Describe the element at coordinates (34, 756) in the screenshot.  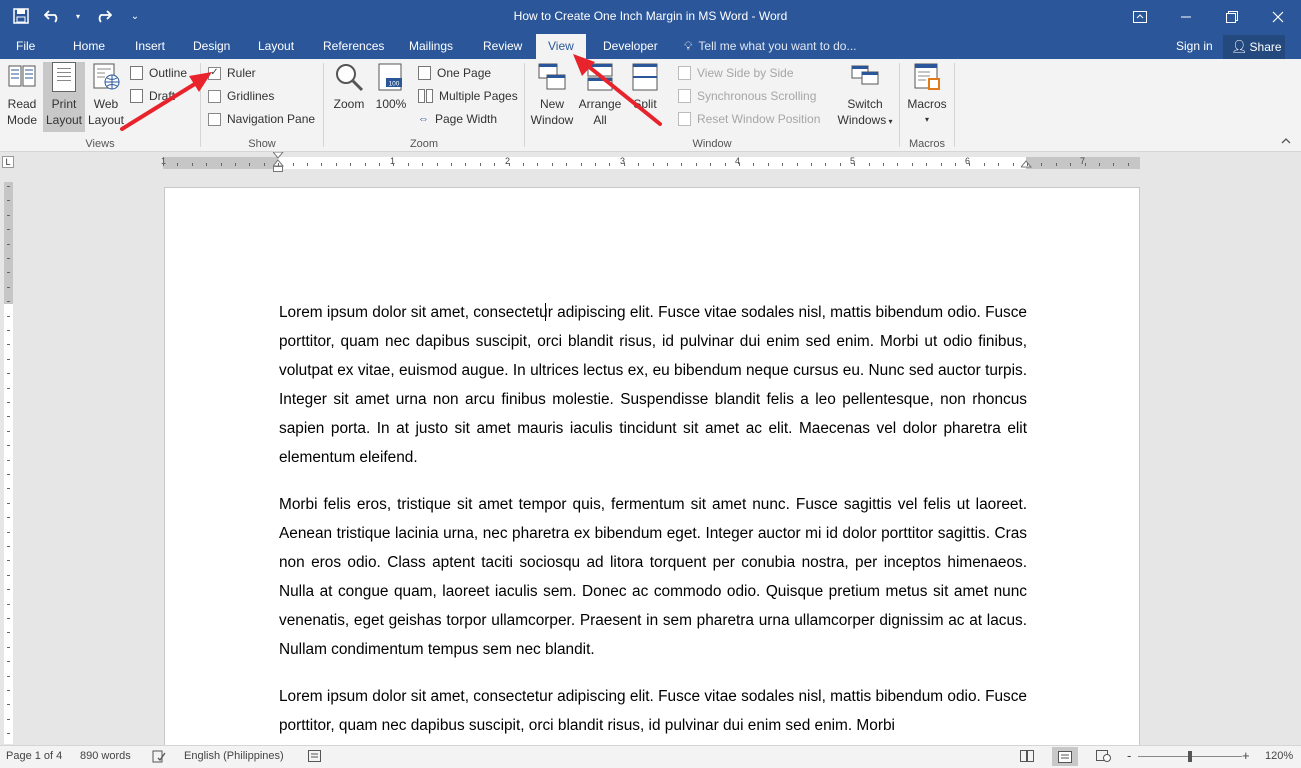
I see `page-count: Page 1 of 4` at that location.